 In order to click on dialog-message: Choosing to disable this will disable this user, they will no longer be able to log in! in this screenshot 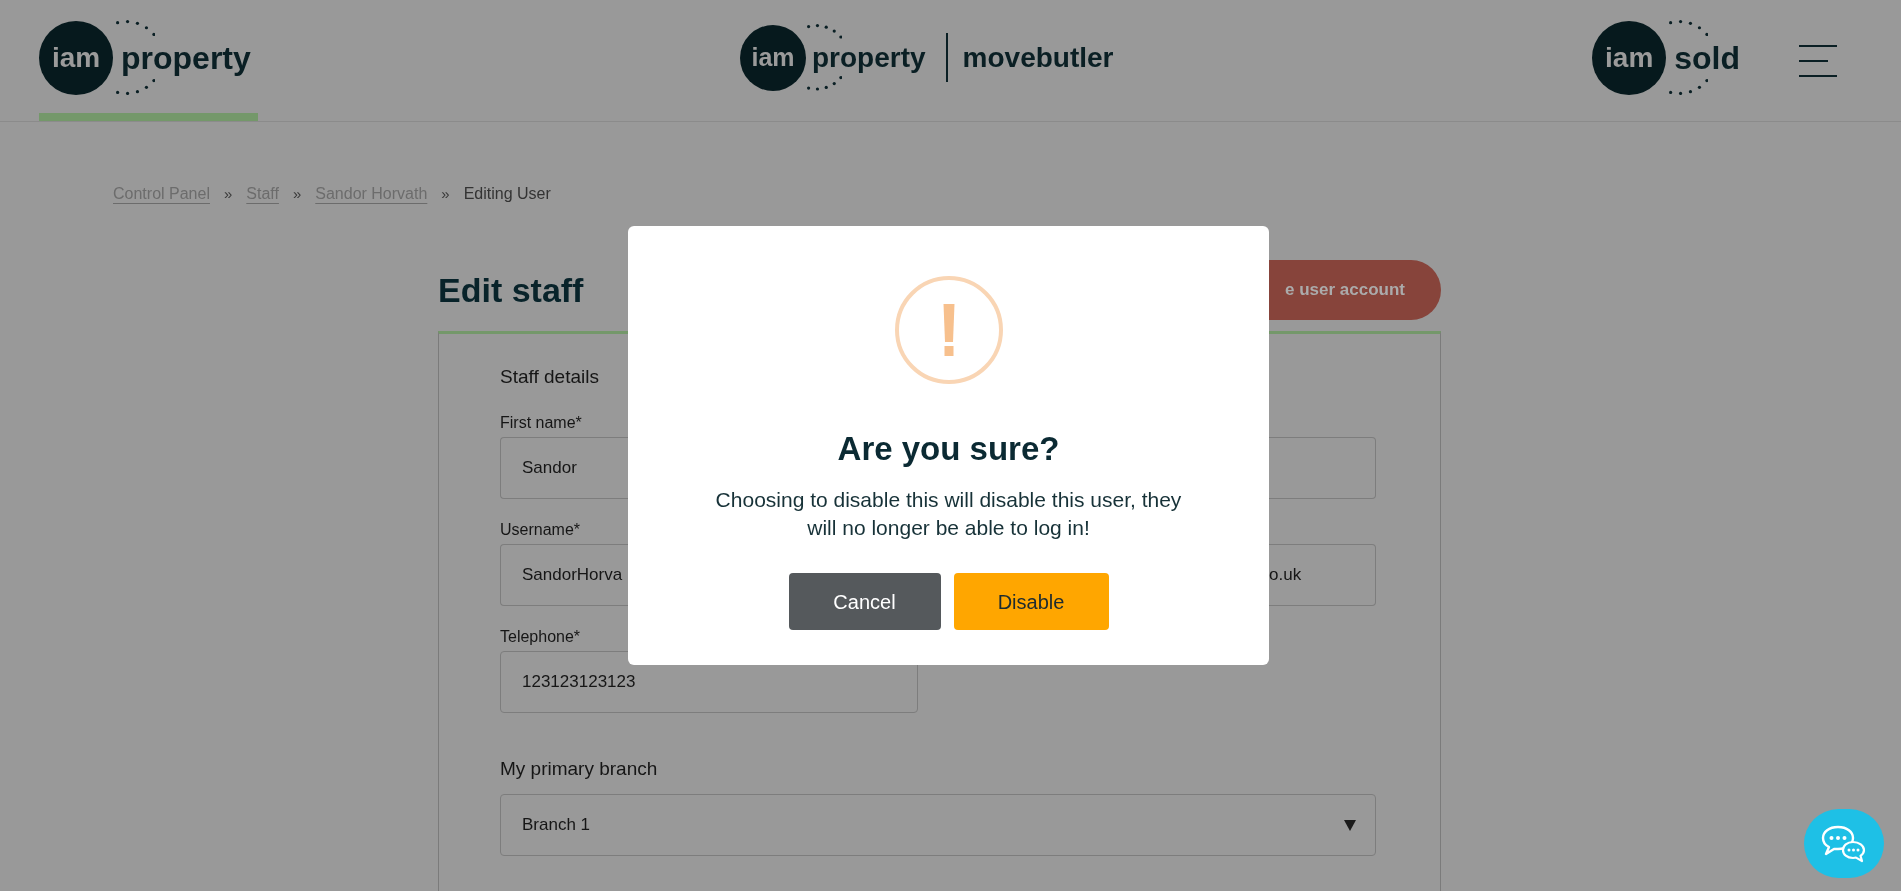, I will do `click(948, 514)`.